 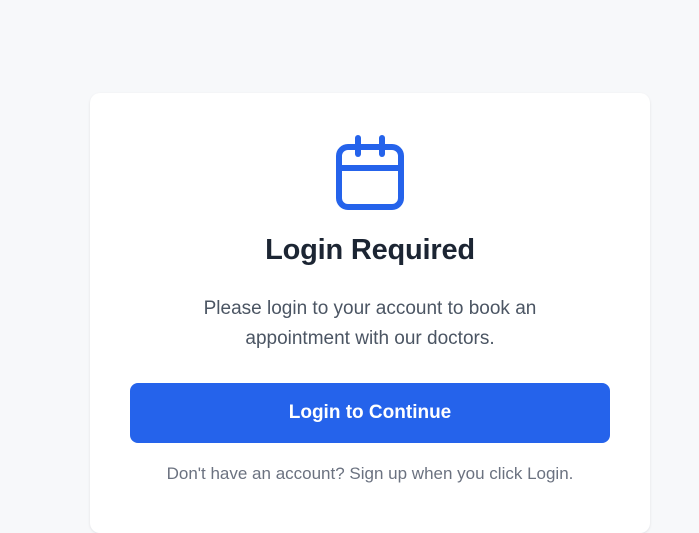 I want to click on calendar-icon, so click(x=370, y=173).